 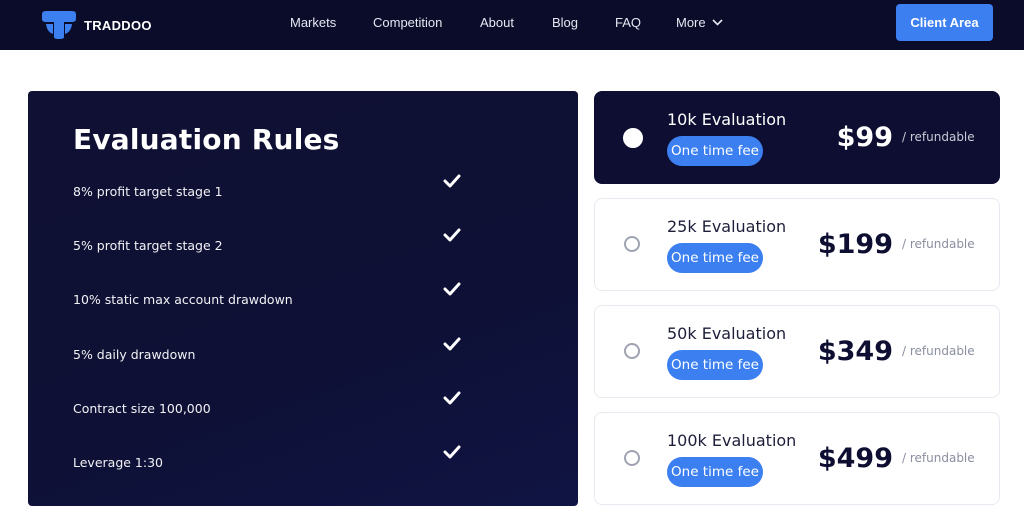 I want to click on chevron-down-icon, so click(x=717, y=22).